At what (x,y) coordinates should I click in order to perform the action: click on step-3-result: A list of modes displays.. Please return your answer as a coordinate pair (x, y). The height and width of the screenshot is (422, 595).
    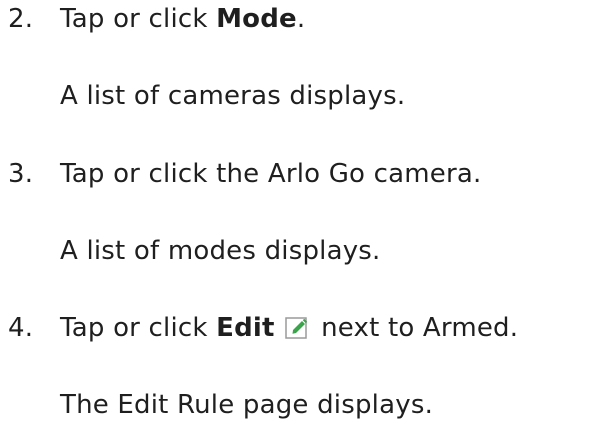
    Looking at the image, I should click on (220, 251).